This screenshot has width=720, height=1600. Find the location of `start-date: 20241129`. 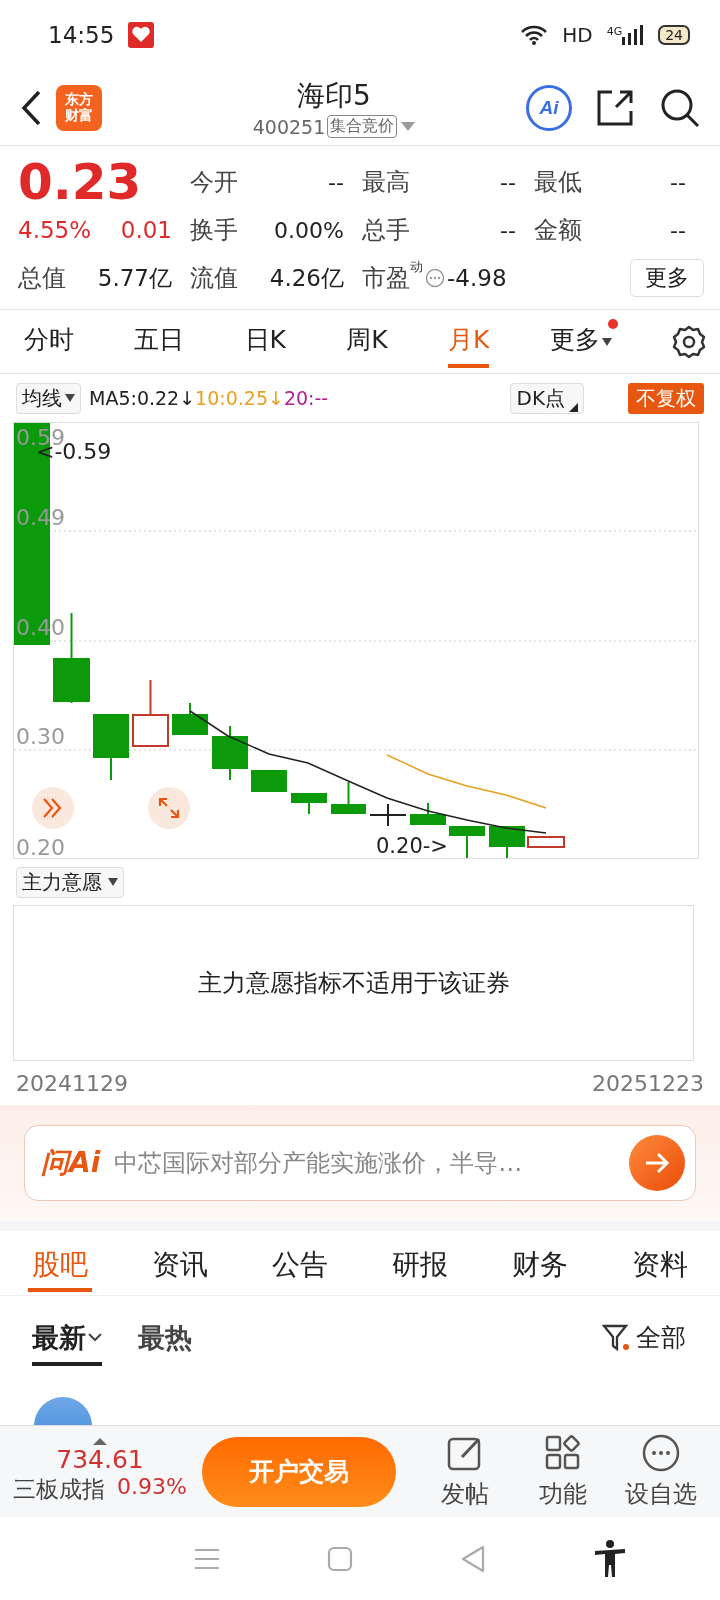

start-date: 20241129 is located at coordinates (72, 1083).